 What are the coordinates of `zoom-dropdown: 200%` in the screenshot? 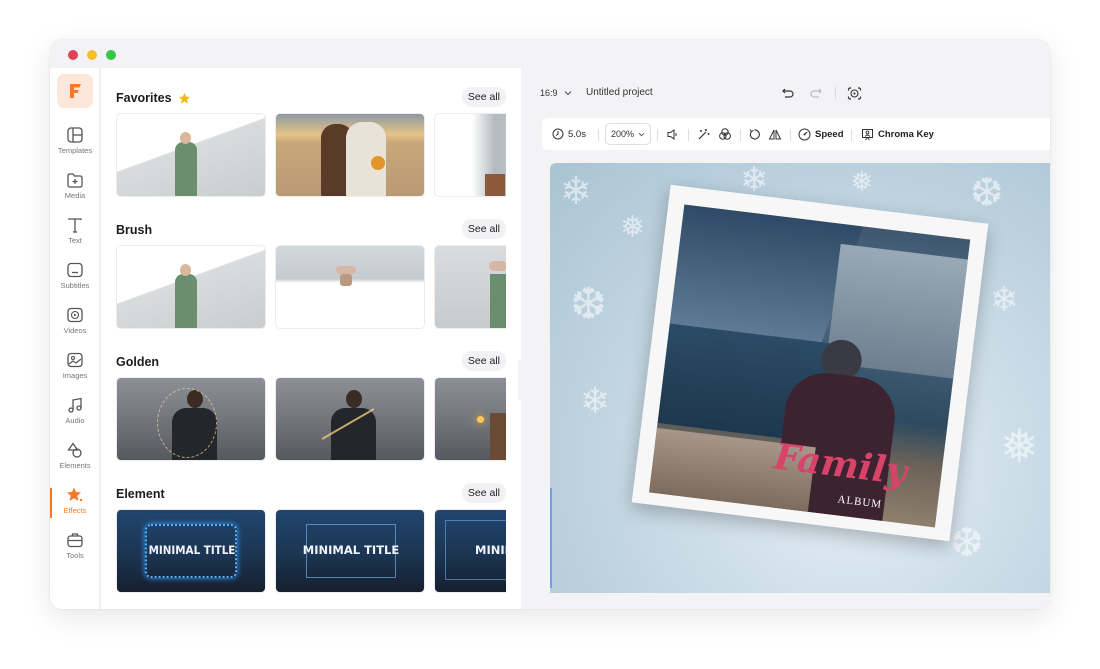 It's located at (628, 134).